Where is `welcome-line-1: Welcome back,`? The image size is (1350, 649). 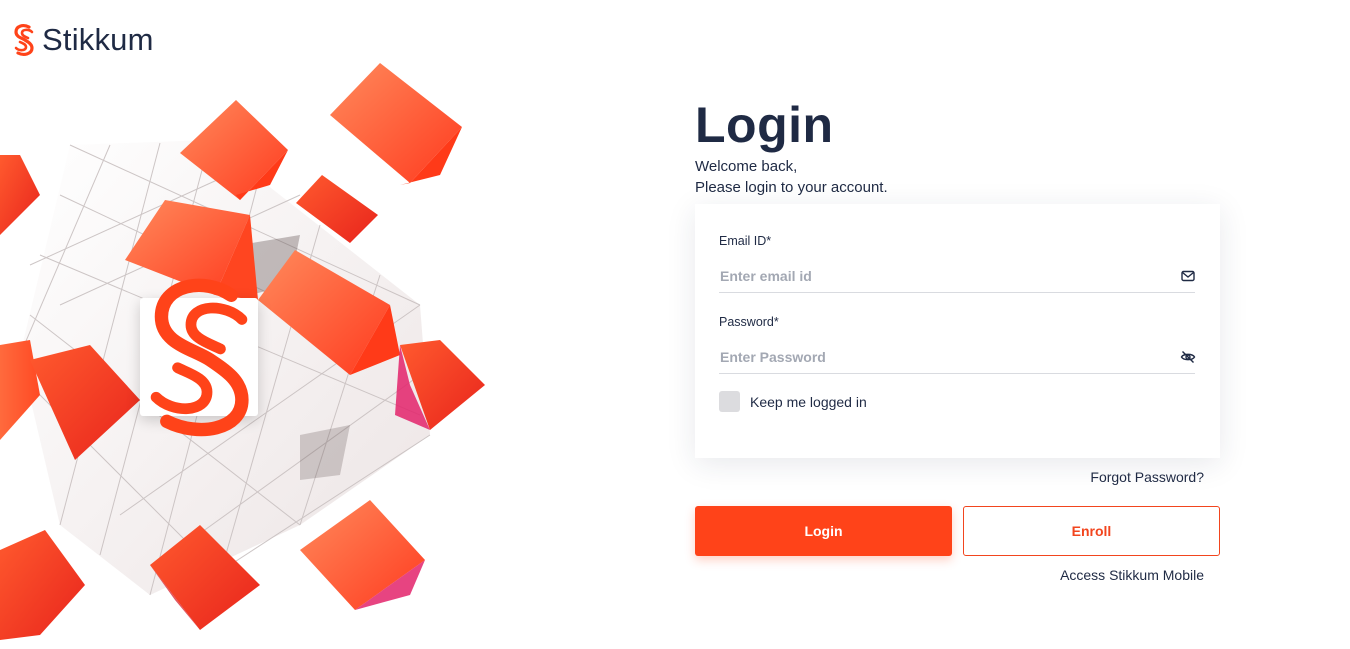
welcome-line-1: Welcome back, is located at coordinates (746, 166).